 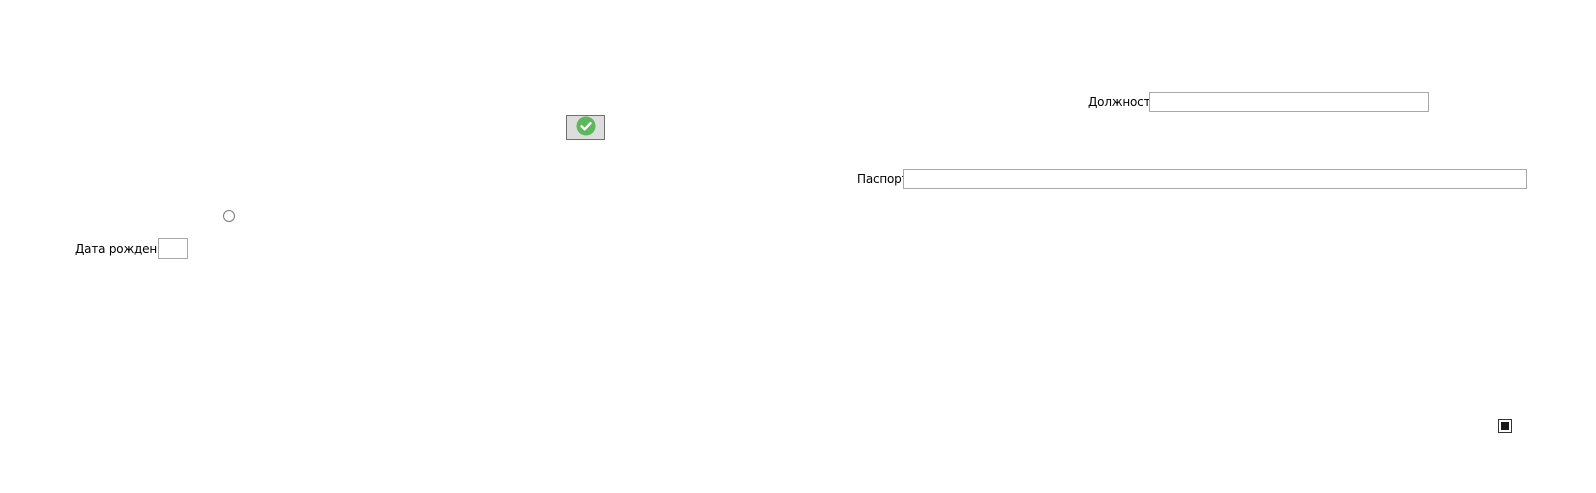 I want to click on checkbox-indeterminate-mark, so click(x=1505, y=426).